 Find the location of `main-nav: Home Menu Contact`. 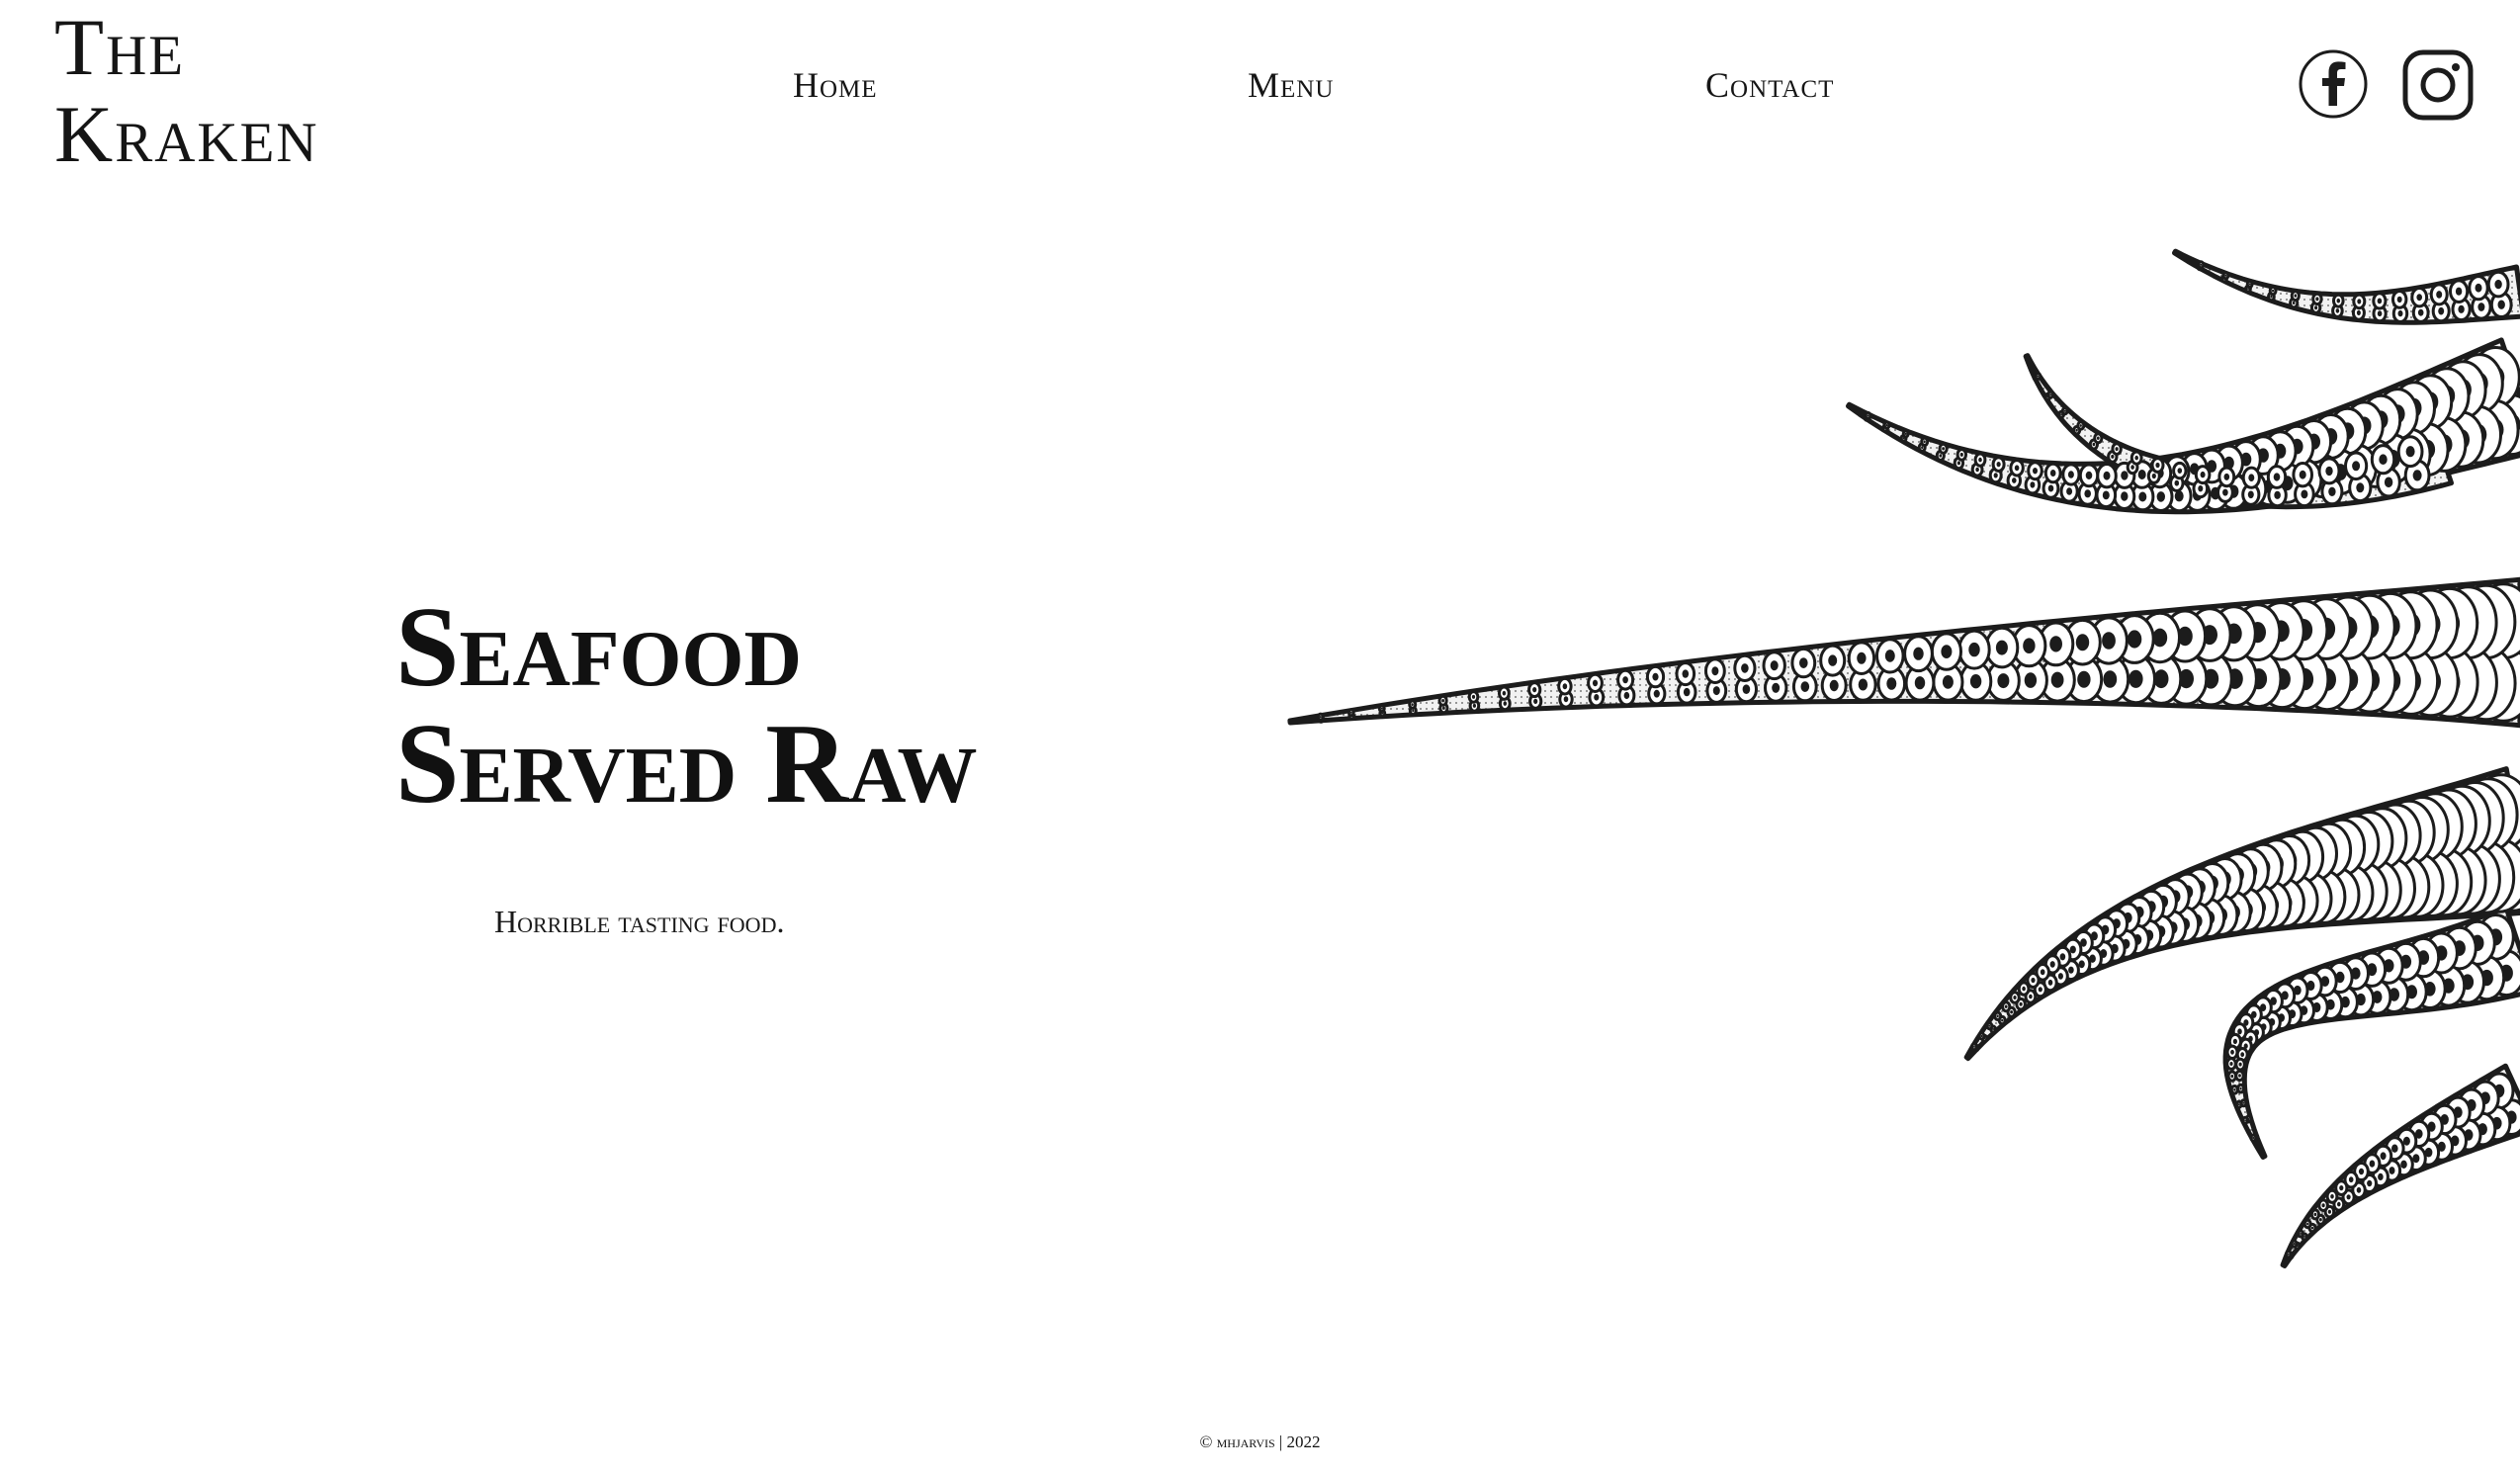

main-nav: Home Menu Contact is located at coordinates (1260, 85).